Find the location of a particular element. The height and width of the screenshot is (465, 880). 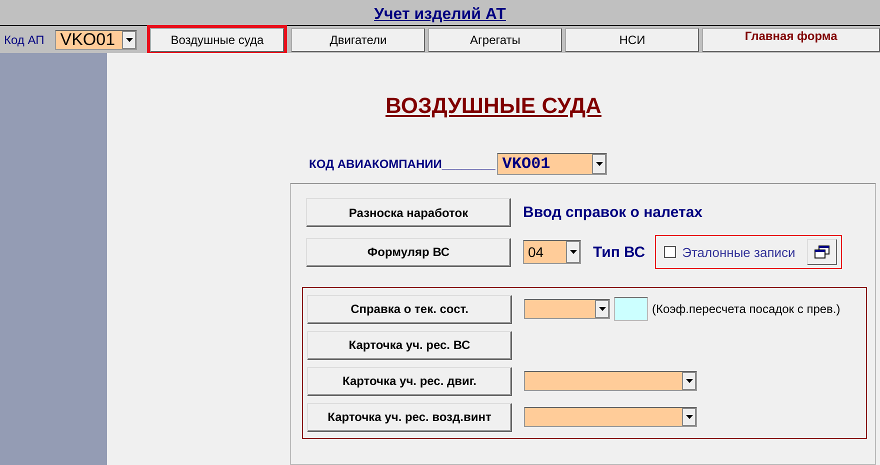

checkbox-label: Эталонные записи is located at coordinates (739, 252).